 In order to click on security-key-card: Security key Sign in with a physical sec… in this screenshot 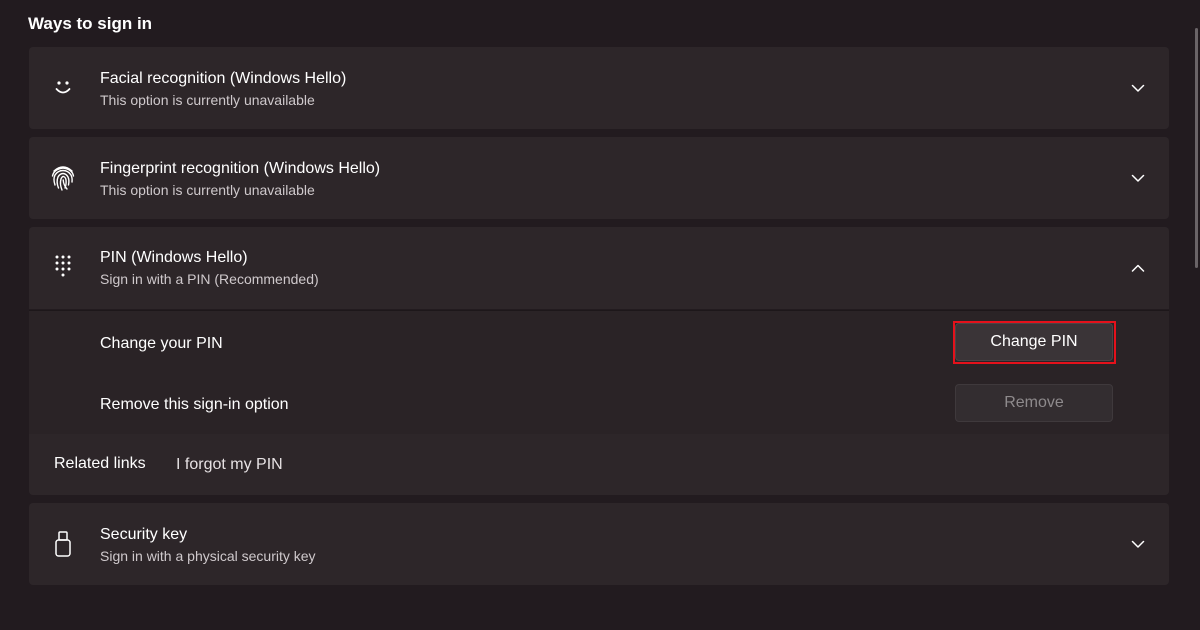, I will do `click(599, 544)`.